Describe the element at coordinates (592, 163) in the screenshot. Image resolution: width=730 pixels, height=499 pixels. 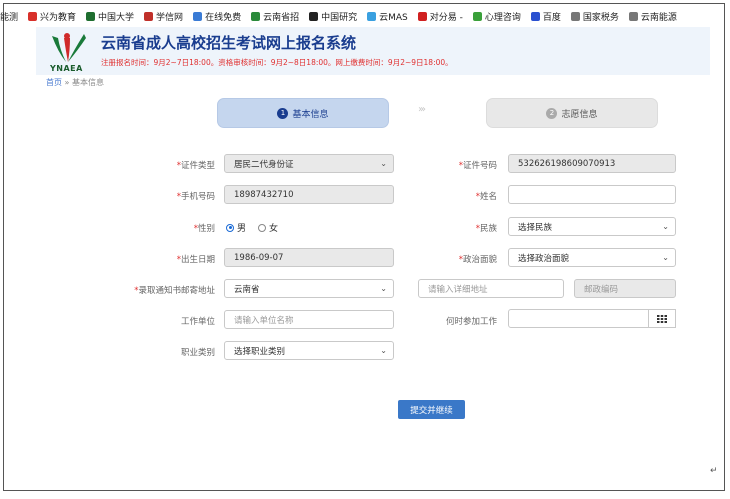
I see `id-number-field: 532626198609070913` at that location.